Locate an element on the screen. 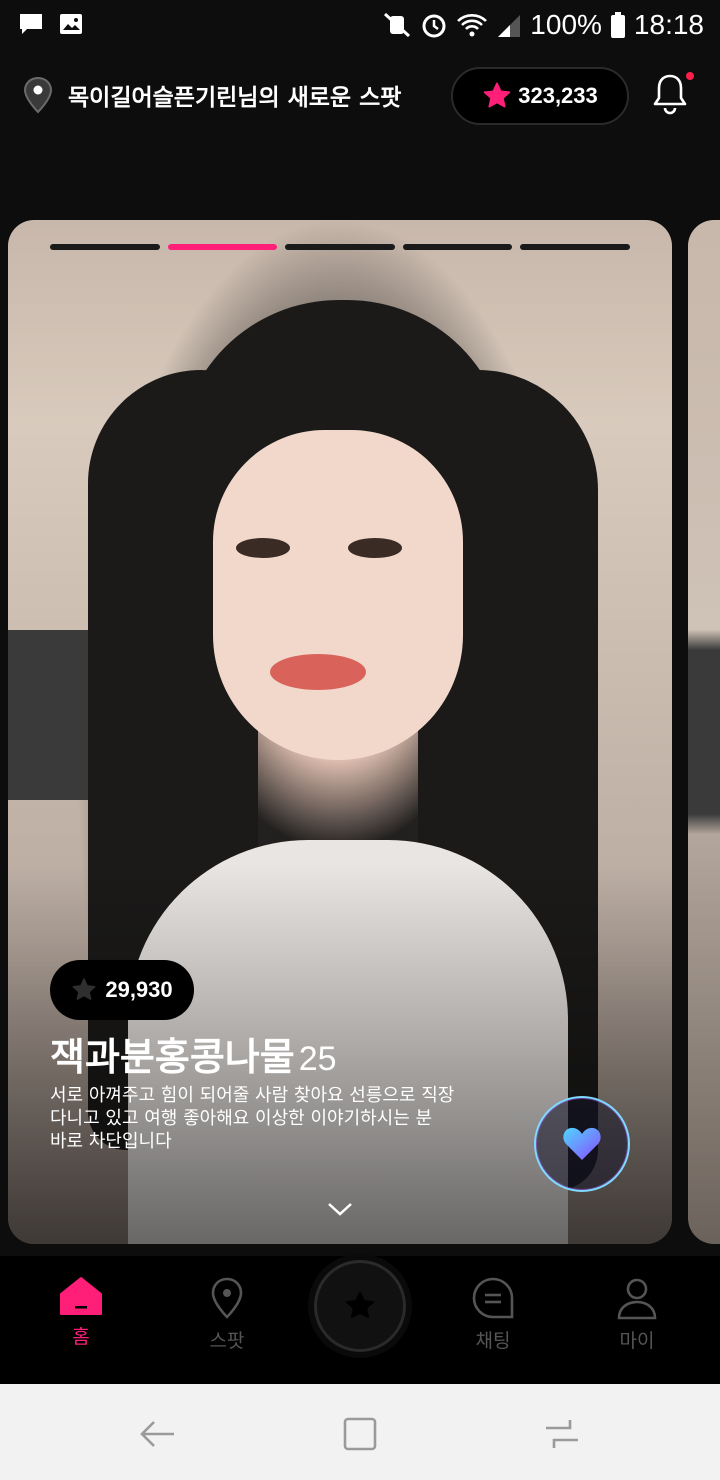  next-profile-card-peek is located at coordinates (704, 732).